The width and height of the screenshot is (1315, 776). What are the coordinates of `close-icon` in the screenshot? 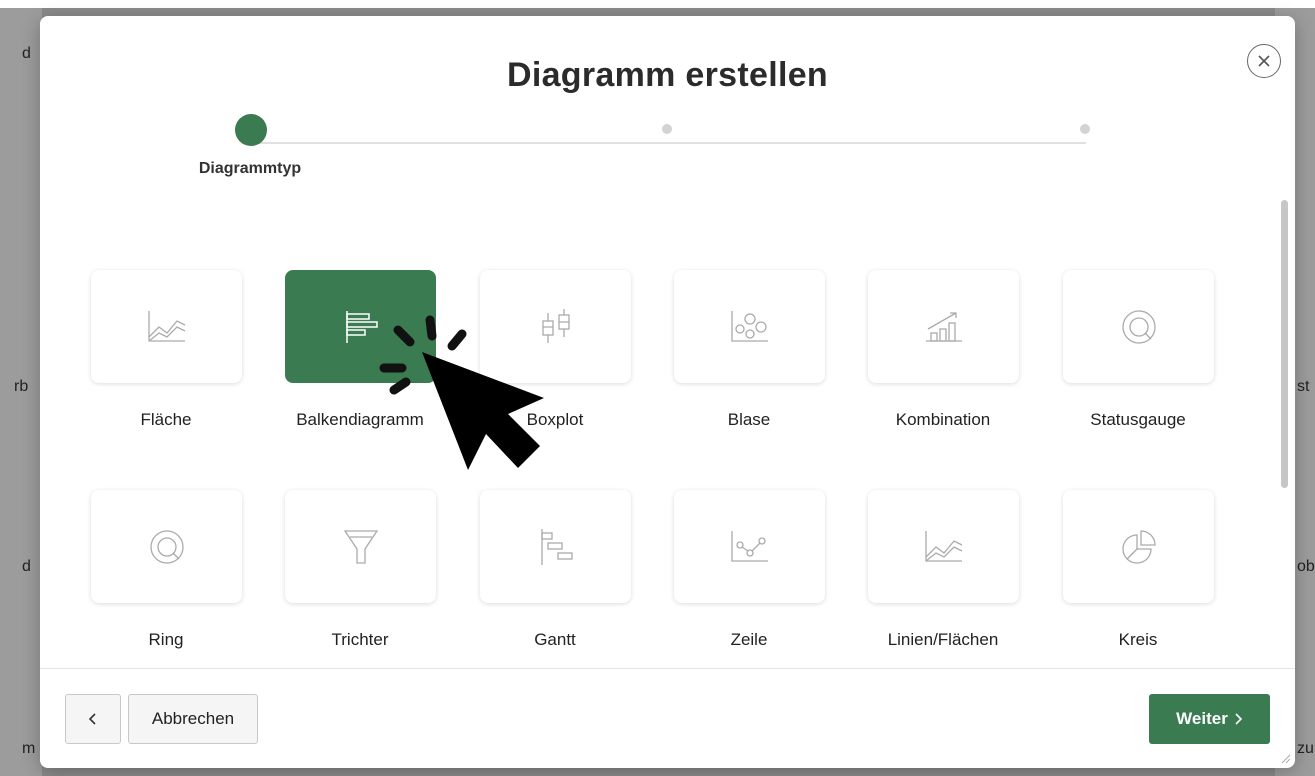 It's located at (1264, 61).